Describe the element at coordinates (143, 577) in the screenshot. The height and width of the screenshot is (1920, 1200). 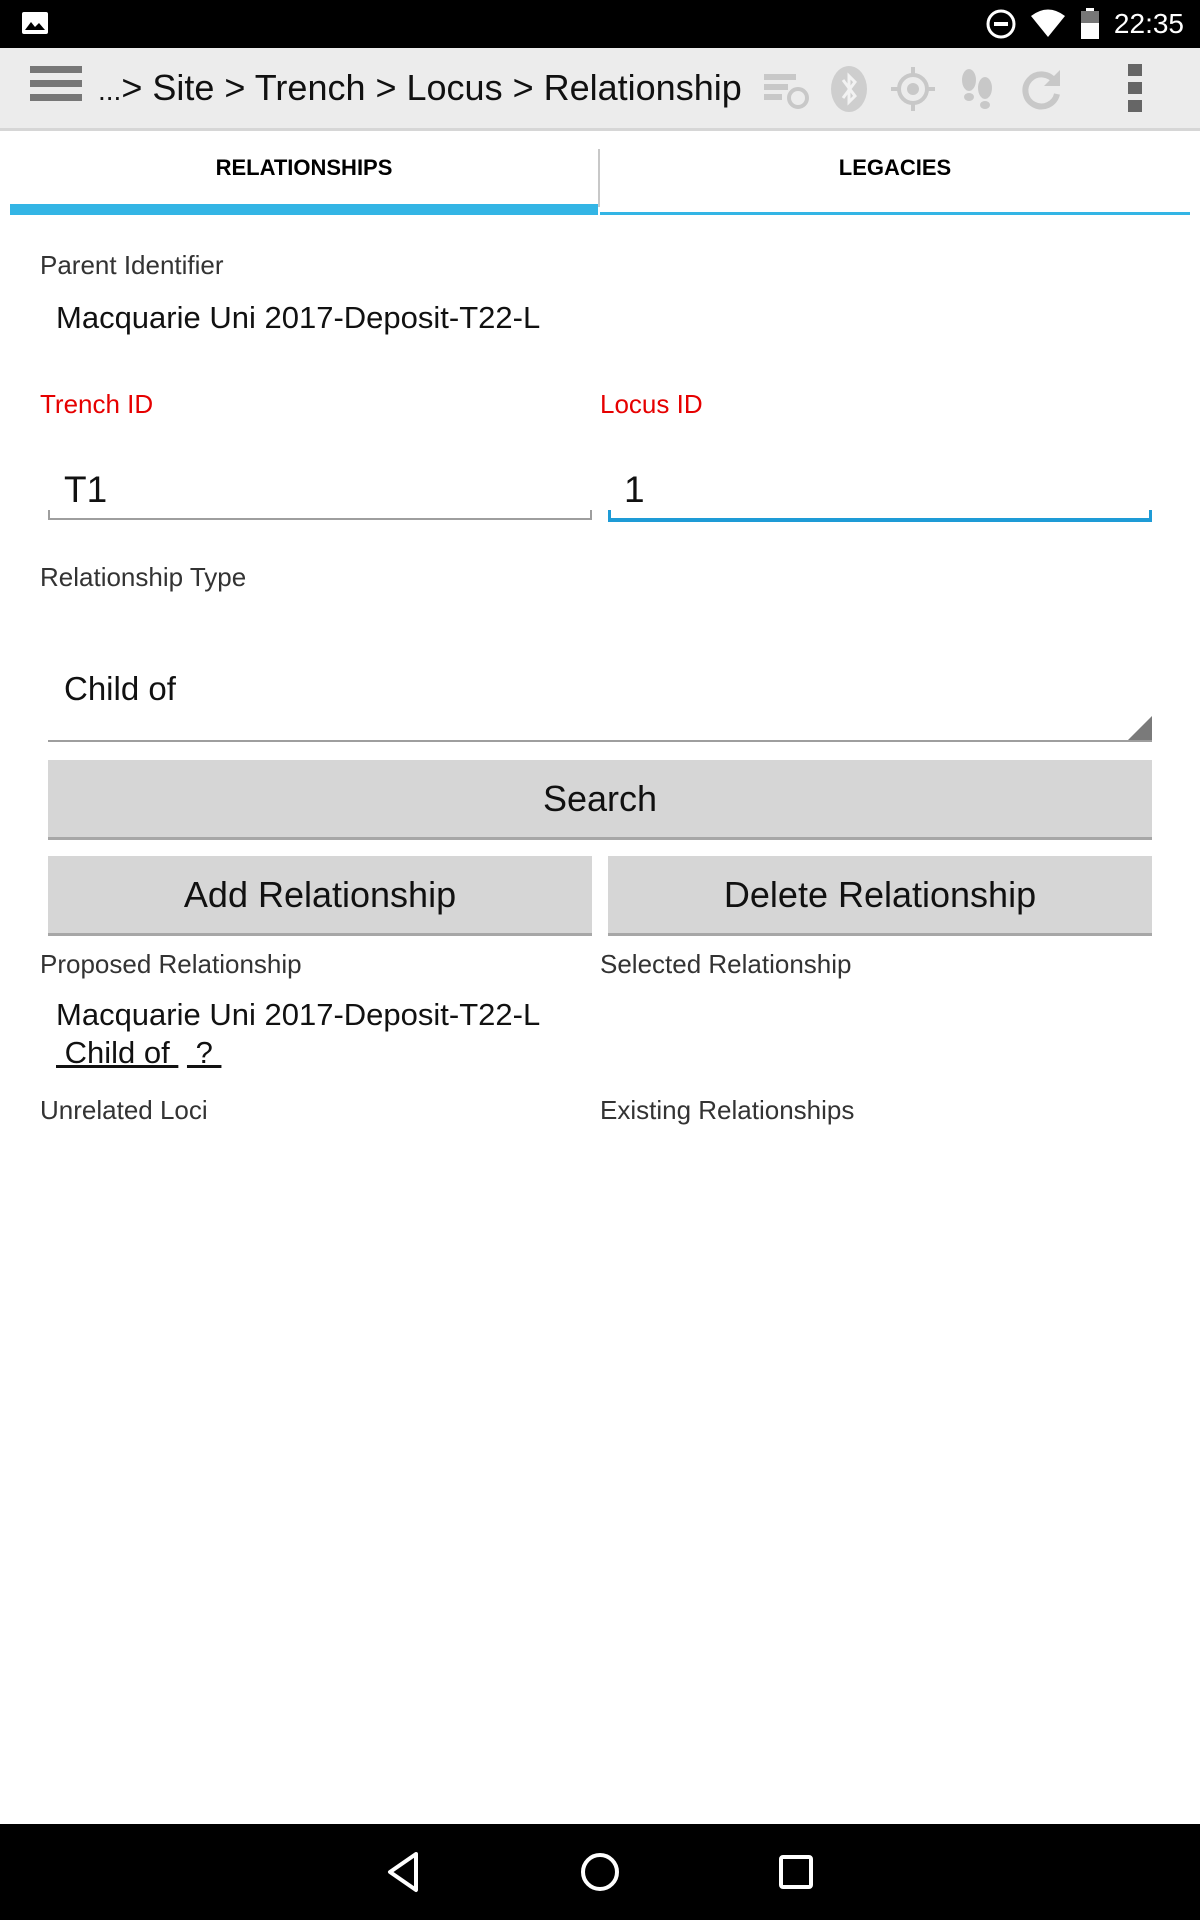
I see `relationship-type-label: Relationship Type` at that location.